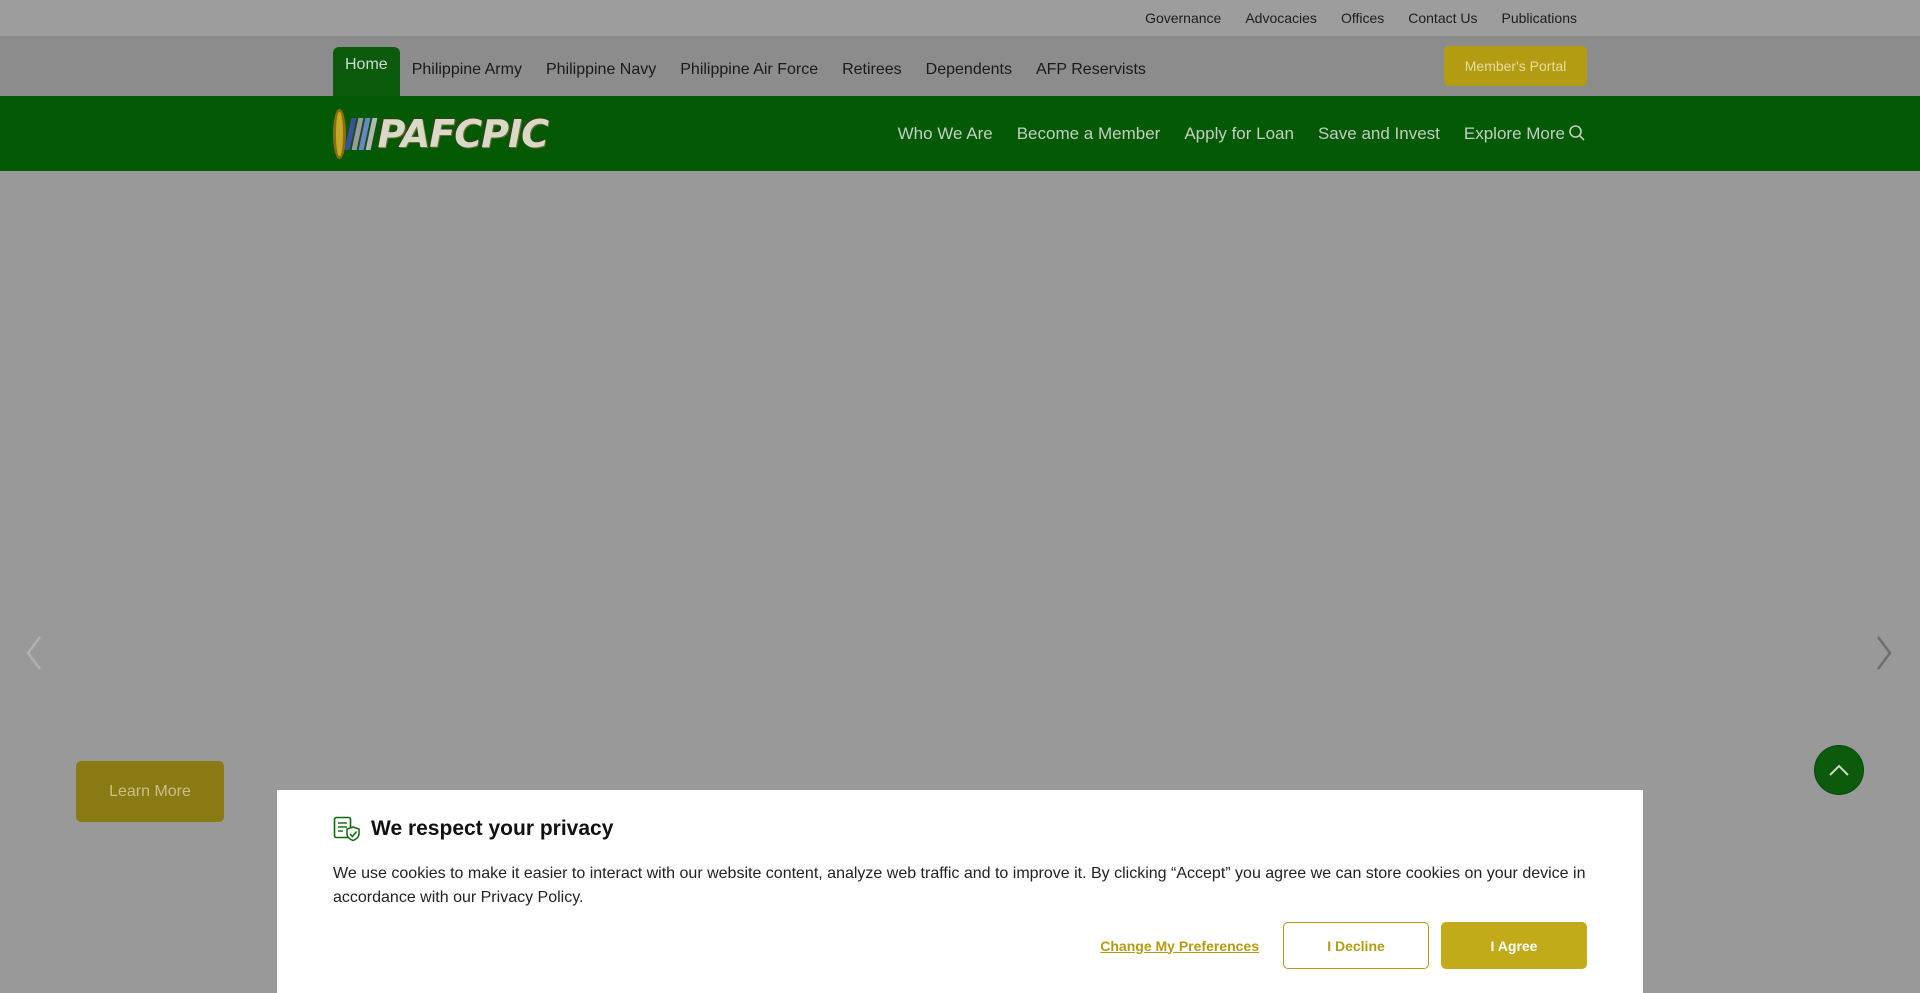  What do you see at coordinates (749, 71) in the screenshot?
I see `tab-philippine-air-force: Philippine Air Force` at bounding box center [749, 71].